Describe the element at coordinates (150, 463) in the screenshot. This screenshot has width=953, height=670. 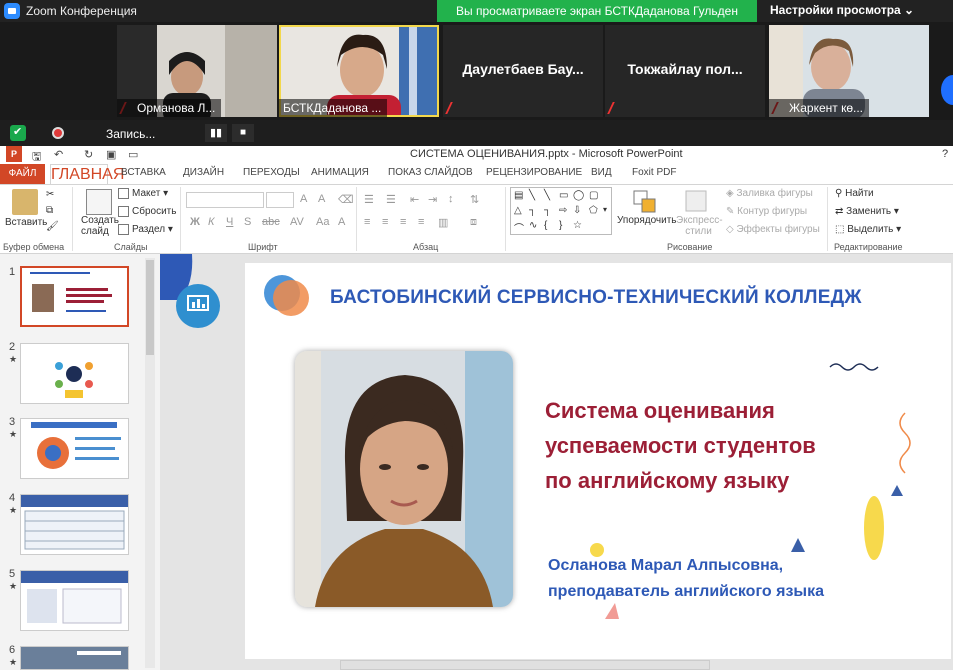
I see `thumbnails-scrollbar` at that location.